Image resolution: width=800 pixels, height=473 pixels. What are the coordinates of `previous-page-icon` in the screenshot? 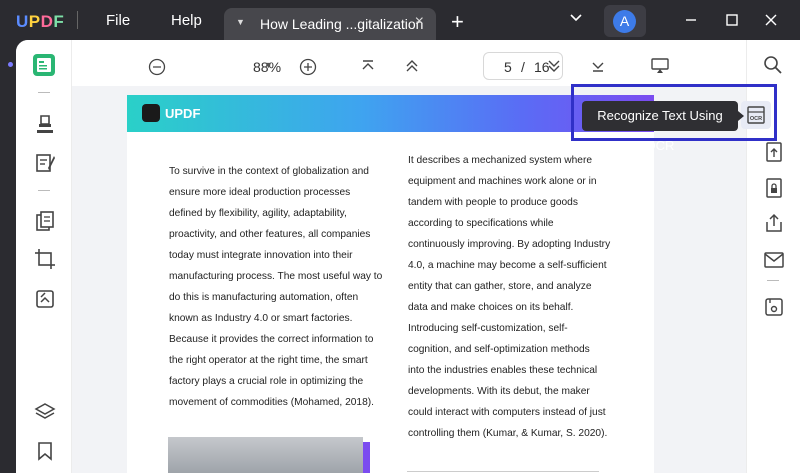 It's located at (412, 66).